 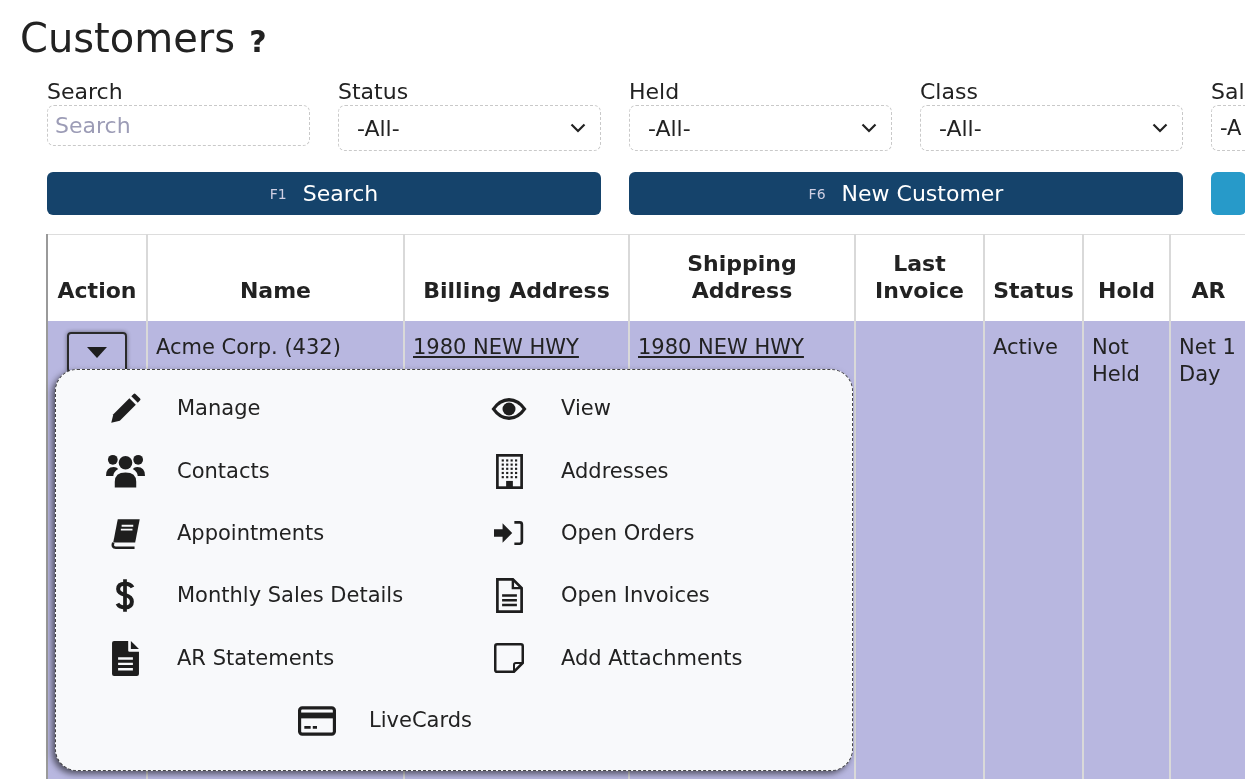 What do you see at coordinates (125, 471) in the screenshot?
I see `people-icon` at bounding box center [125, 471].